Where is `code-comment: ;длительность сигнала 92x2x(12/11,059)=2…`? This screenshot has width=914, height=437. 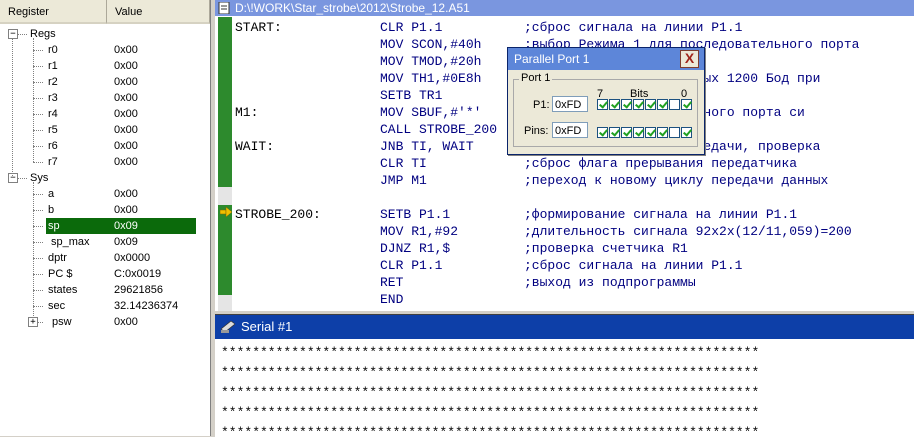
code-comment: ;длительность сигнала 92x2x(12/11,059)=2… is located at coordinates (688, 231).